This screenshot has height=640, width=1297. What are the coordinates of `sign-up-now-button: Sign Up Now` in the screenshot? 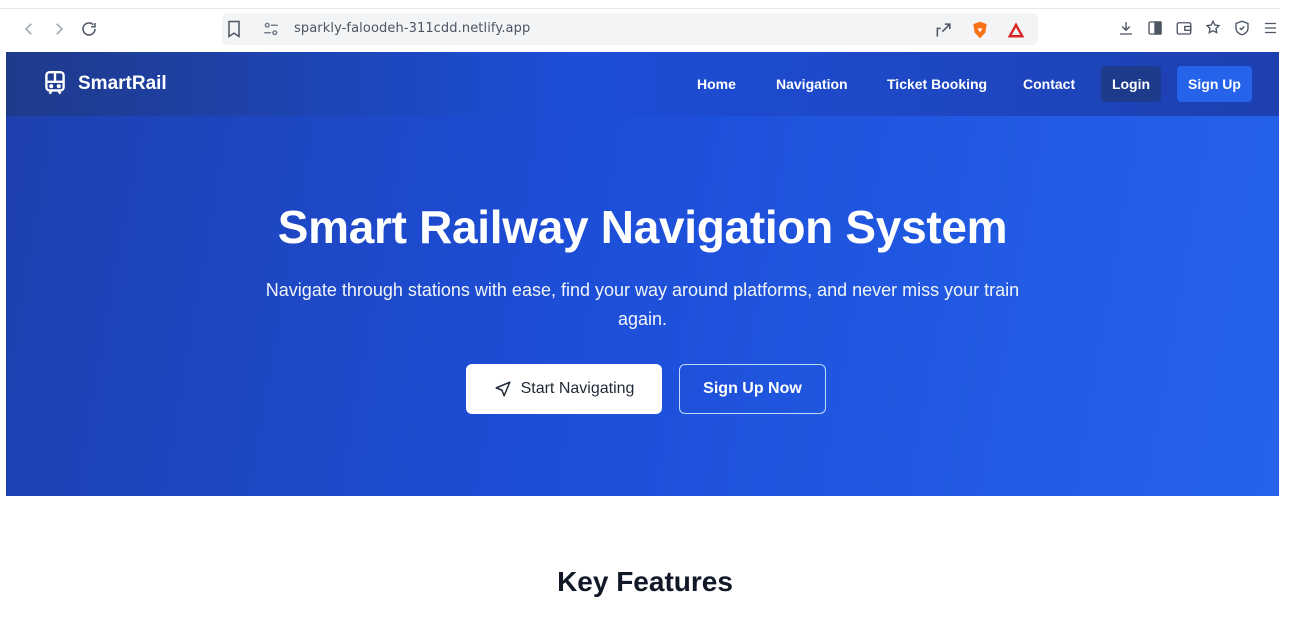 It's located at (752, 389).